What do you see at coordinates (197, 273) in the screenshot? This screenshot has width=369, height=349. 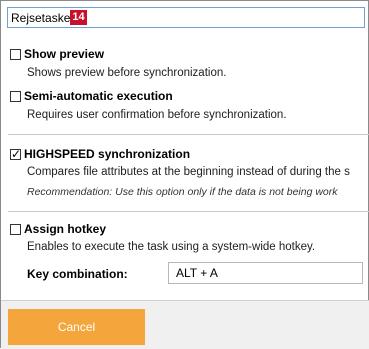 I see `key-combination-value: ALT + A` at bounding box center [197, 273].